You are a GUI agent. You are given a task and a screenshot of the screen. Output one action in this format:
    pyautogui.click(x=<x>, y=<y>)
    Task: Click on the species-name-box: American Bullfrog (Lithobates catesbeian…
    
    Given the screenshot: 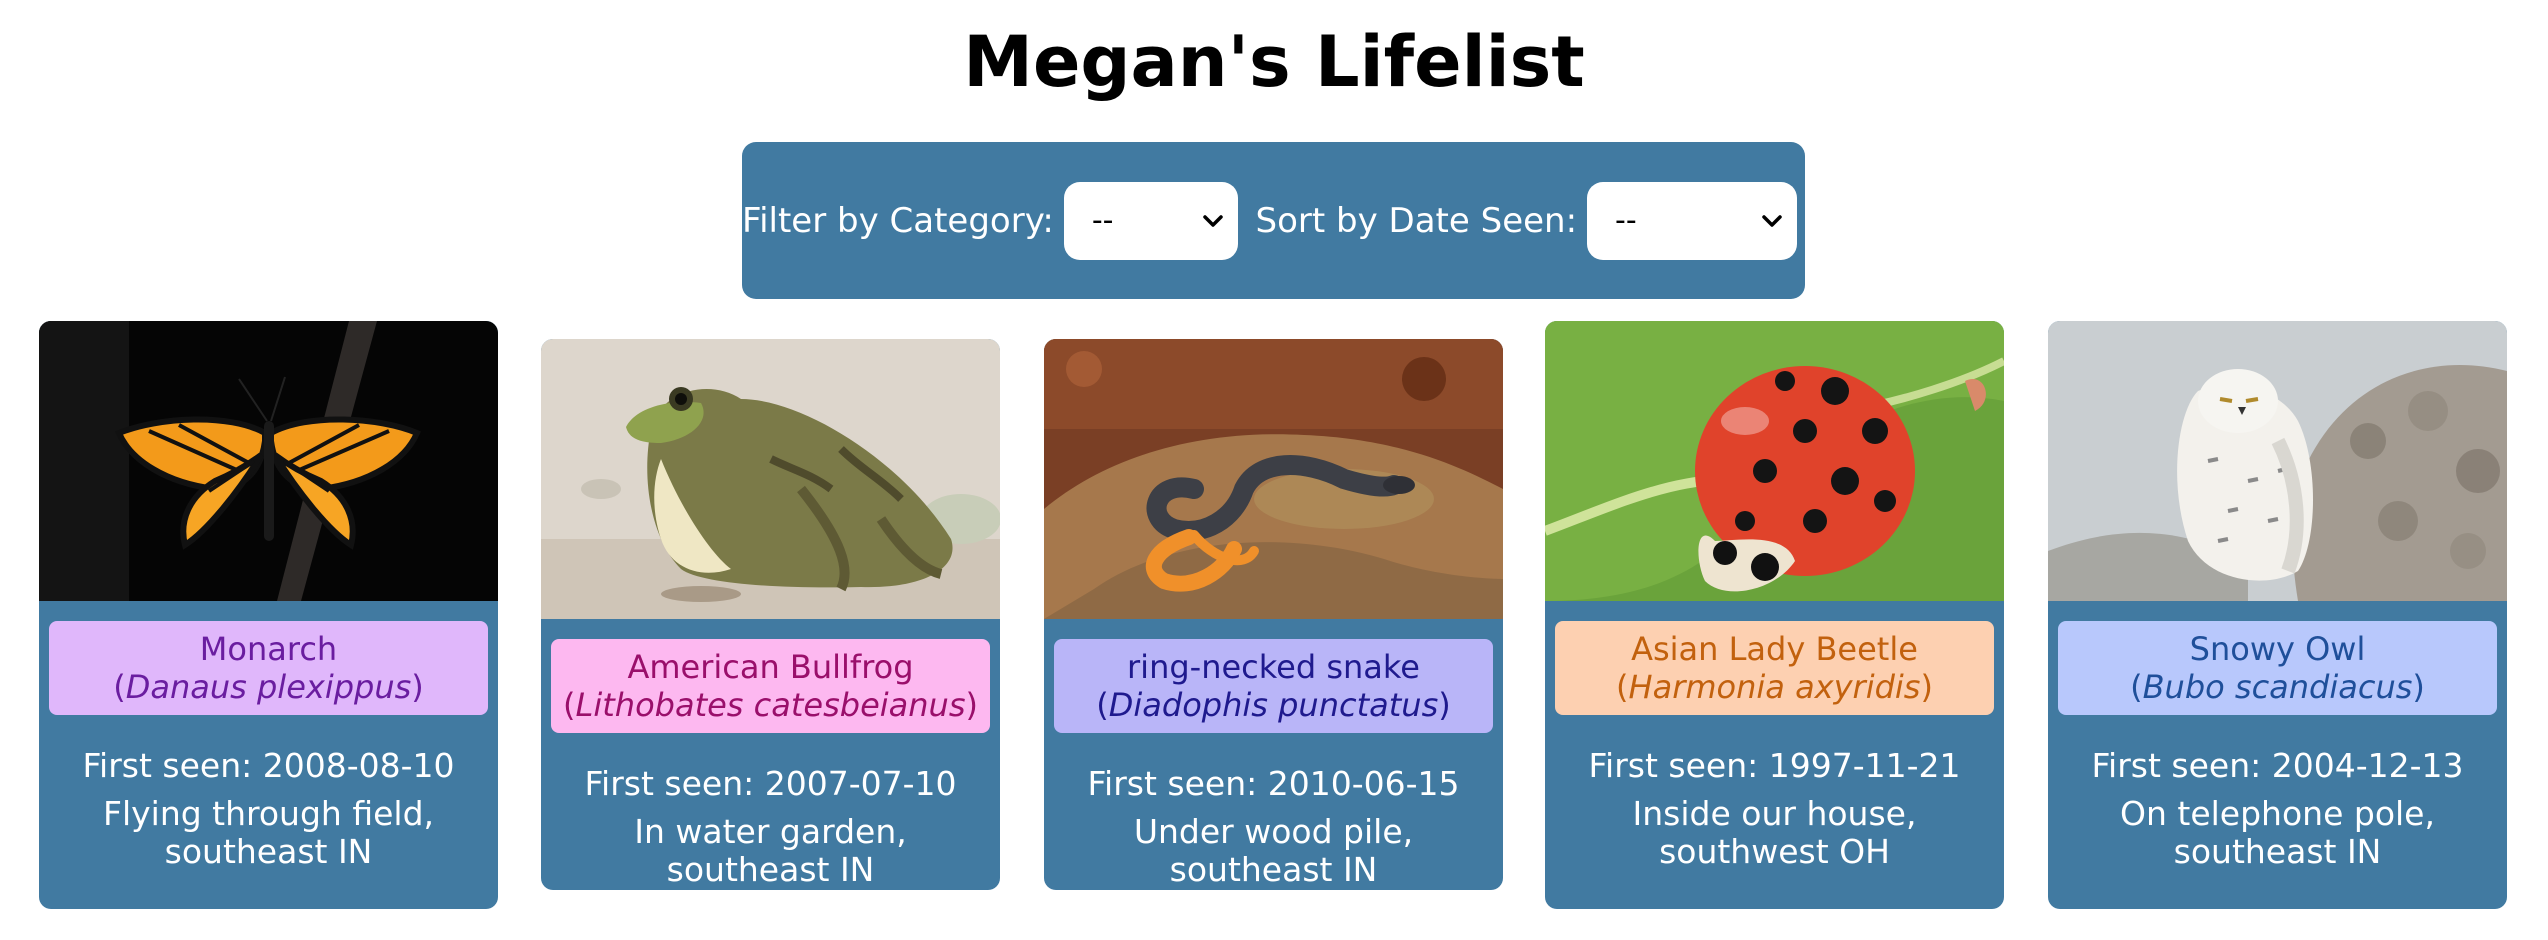 What is the action you would take?
    pyautogui.click(x=770, y=686)
    